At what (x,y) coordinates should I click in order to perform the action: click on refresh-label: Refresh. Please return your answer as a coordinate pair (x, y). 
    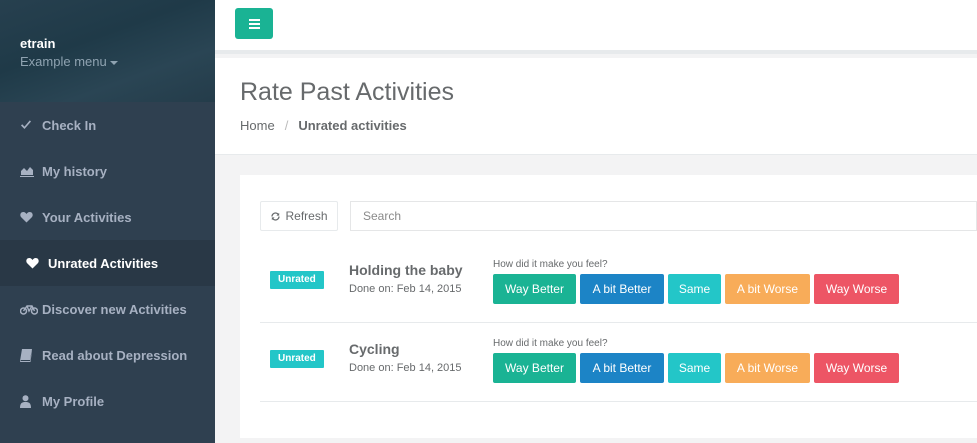
    Looking at the image, I should click on (306, 216).